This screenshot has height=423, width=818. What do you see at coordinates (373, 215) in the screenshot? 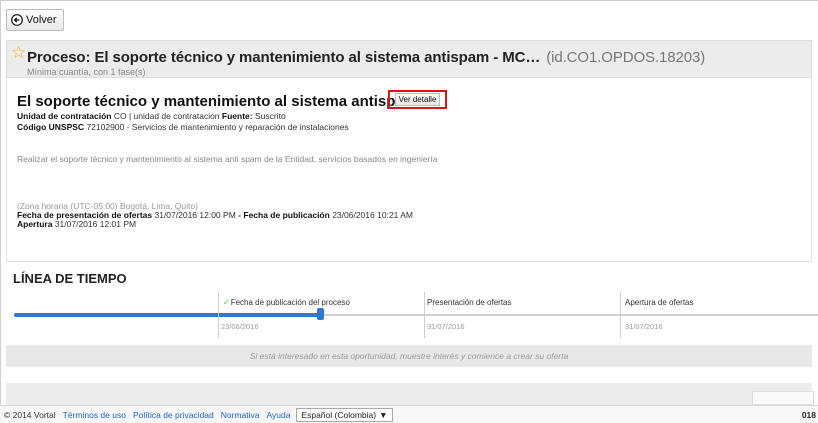
I see `publicacion-value: 23/06/2016 10:21 AM` at bounding box center [373, 215].